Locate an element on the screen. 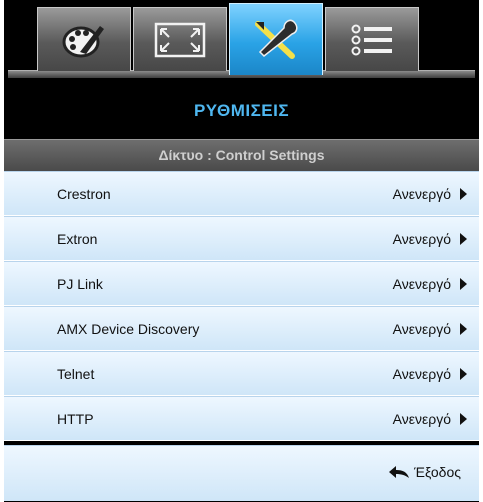 This screenshot has width=483, height=502. tab-setup is located at coordinates (276, 39).